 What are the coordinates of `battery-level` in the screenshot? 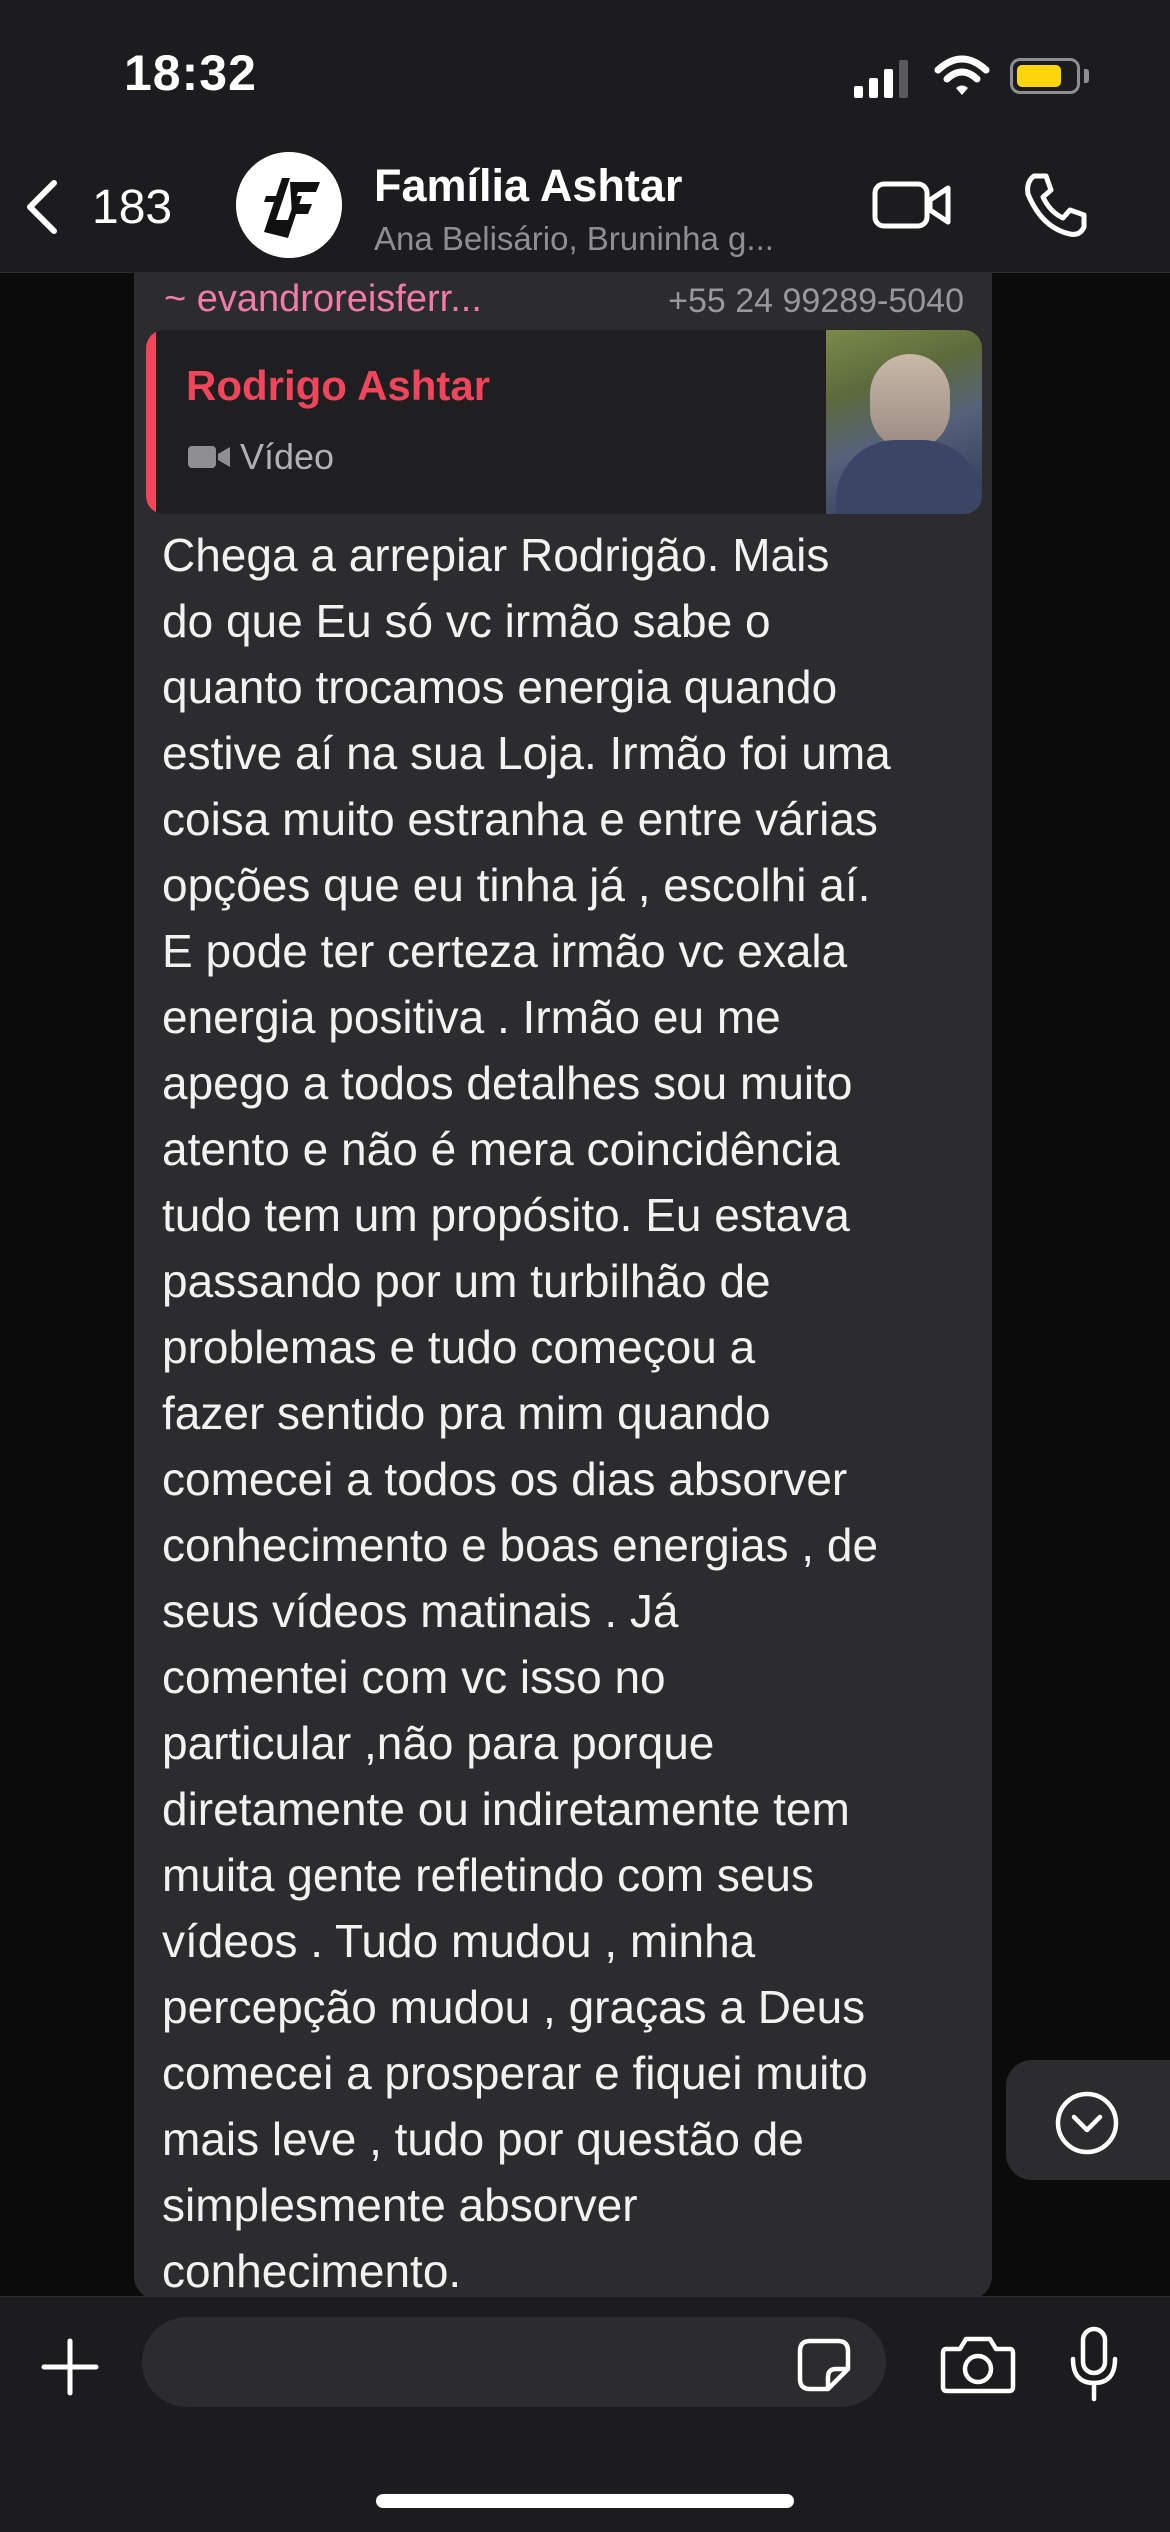 It's located at (1039, 76).